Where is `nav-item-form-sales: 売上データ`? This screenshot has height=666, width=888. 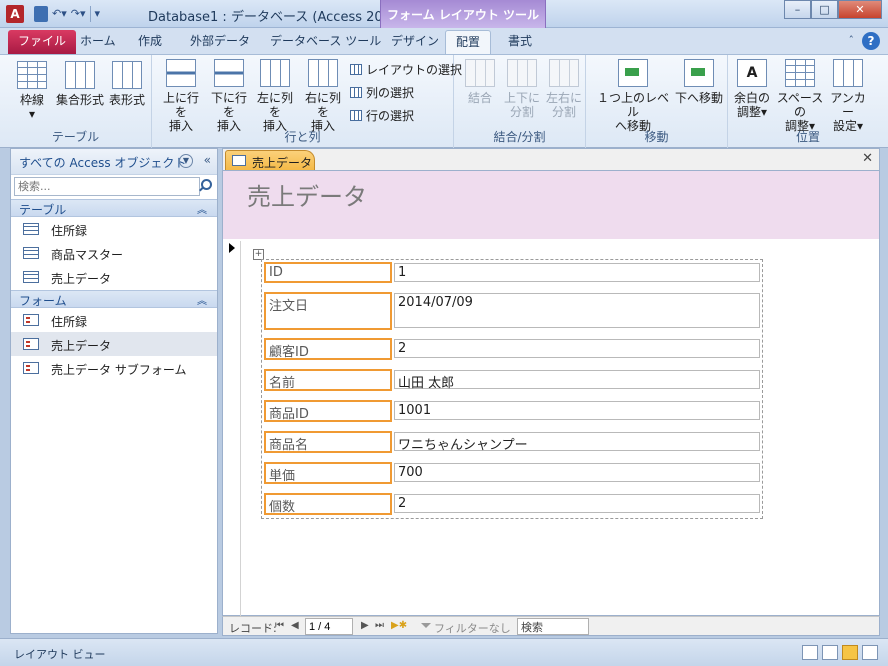 nav-item-form-sales: 売上データ is located at coordinates (114, 344).